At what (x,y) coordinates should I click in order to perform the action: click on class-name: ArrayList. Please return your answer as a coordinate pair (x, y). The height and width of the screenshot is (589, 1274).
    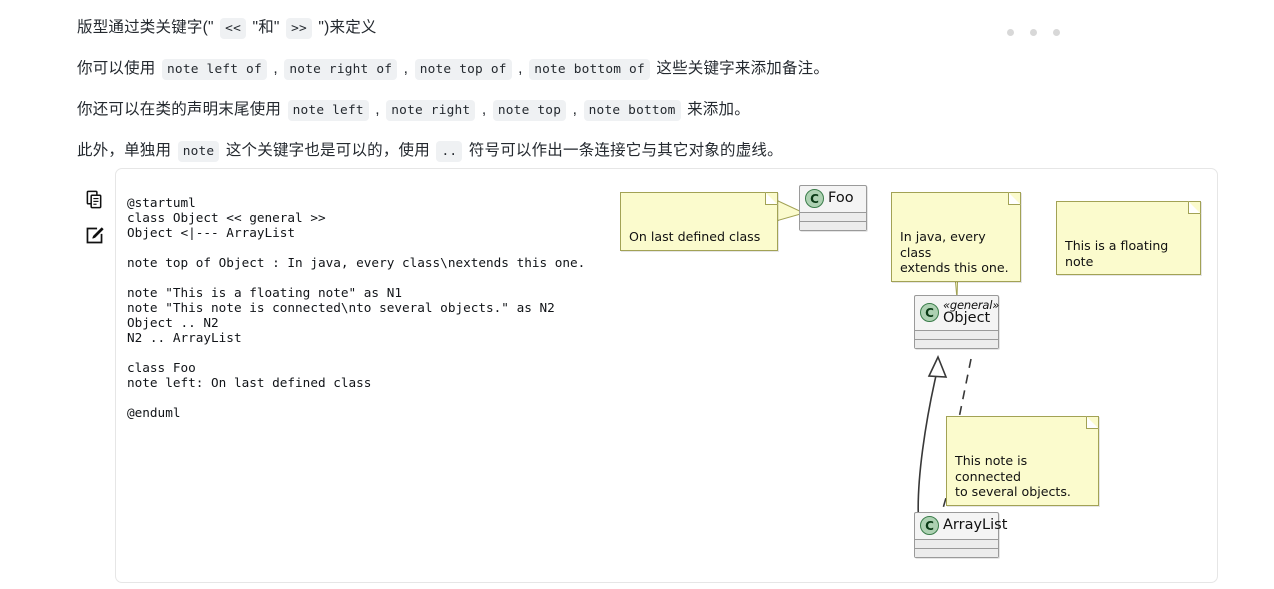
    Looking at the image, I should click on (975, 524).